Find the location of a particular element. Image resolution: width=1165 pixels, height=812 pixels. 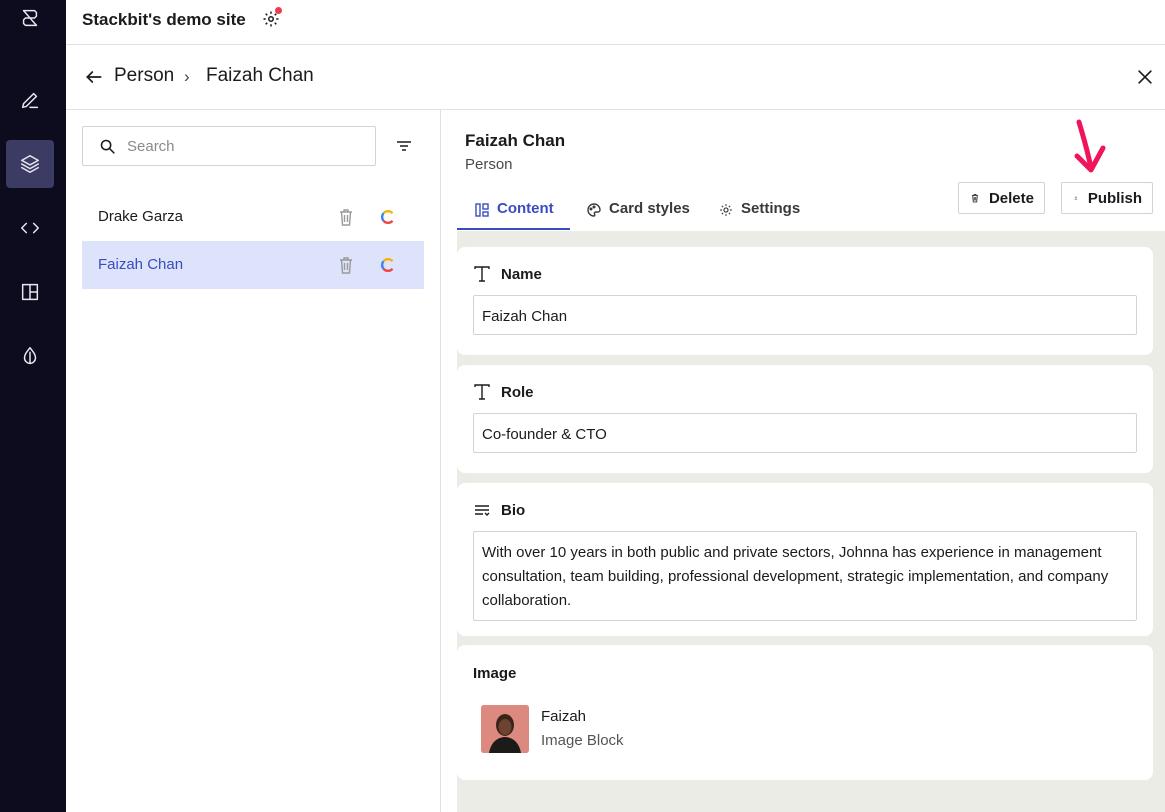

image-field-label: Image is located at coordinates (495, 673).